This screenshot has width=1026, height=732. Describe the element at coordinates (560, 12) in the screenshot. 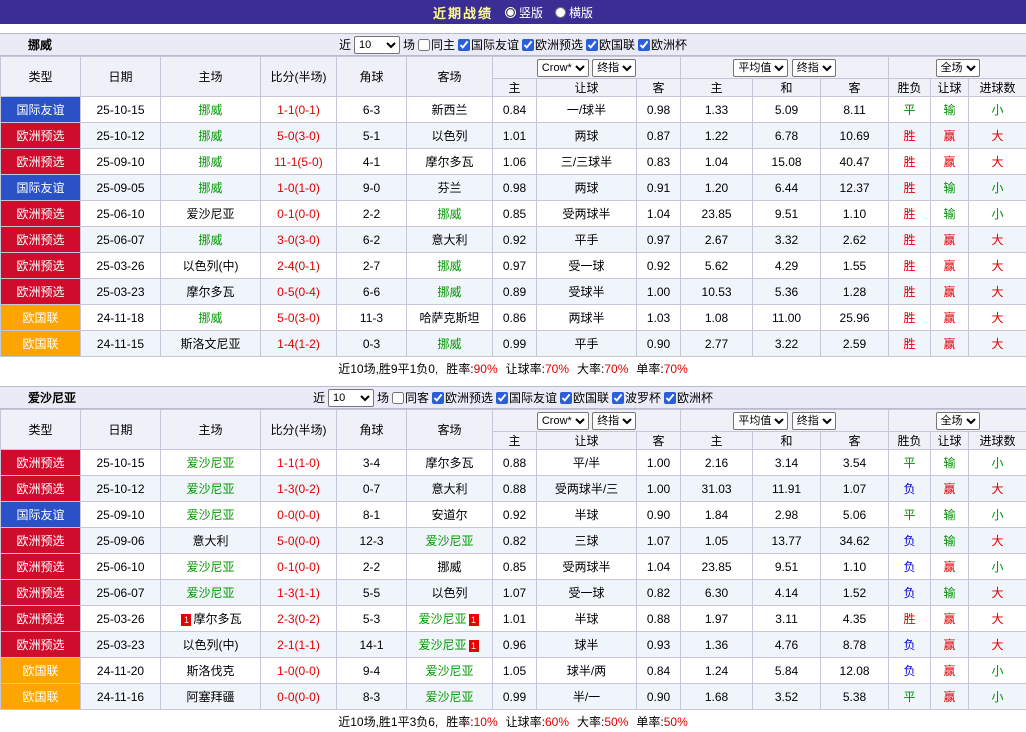

I see `landscape-radio` at that location.